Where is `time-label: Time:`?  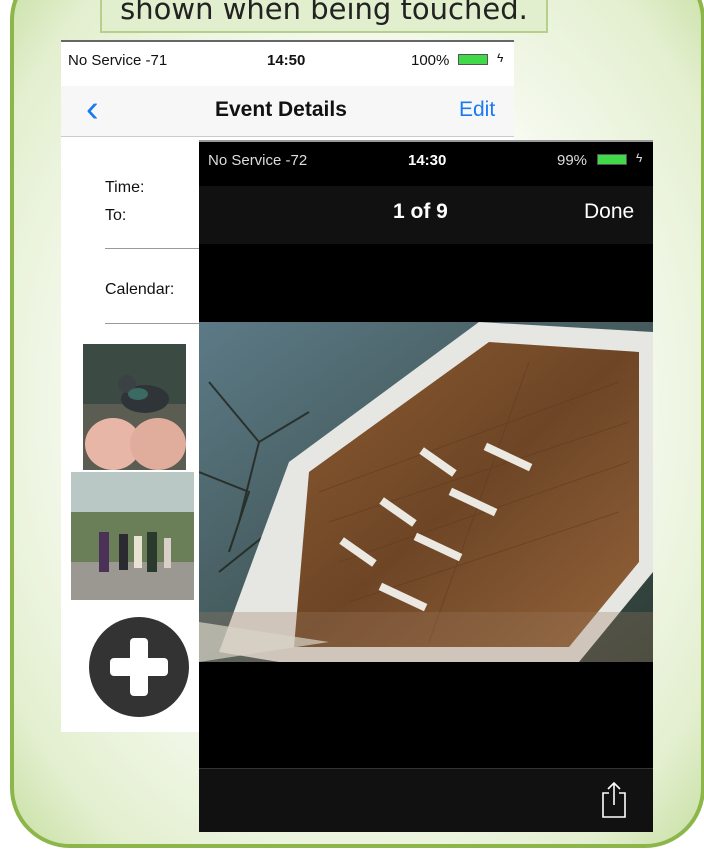
time-label: Time: is located at coordinates (125, 187).